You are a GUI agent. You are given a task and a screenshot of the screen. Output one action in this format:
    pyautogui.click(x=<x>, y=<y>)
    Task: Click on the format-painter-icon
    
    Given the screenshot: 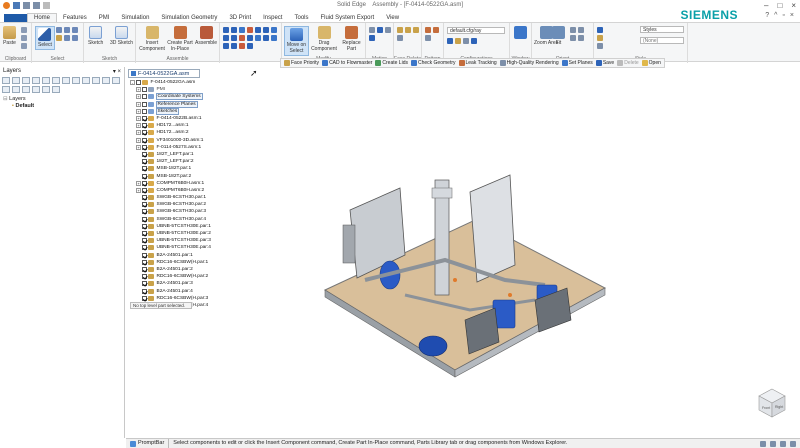 What is the action you would take?
    pyautogui.click(x=24, y=46)
    